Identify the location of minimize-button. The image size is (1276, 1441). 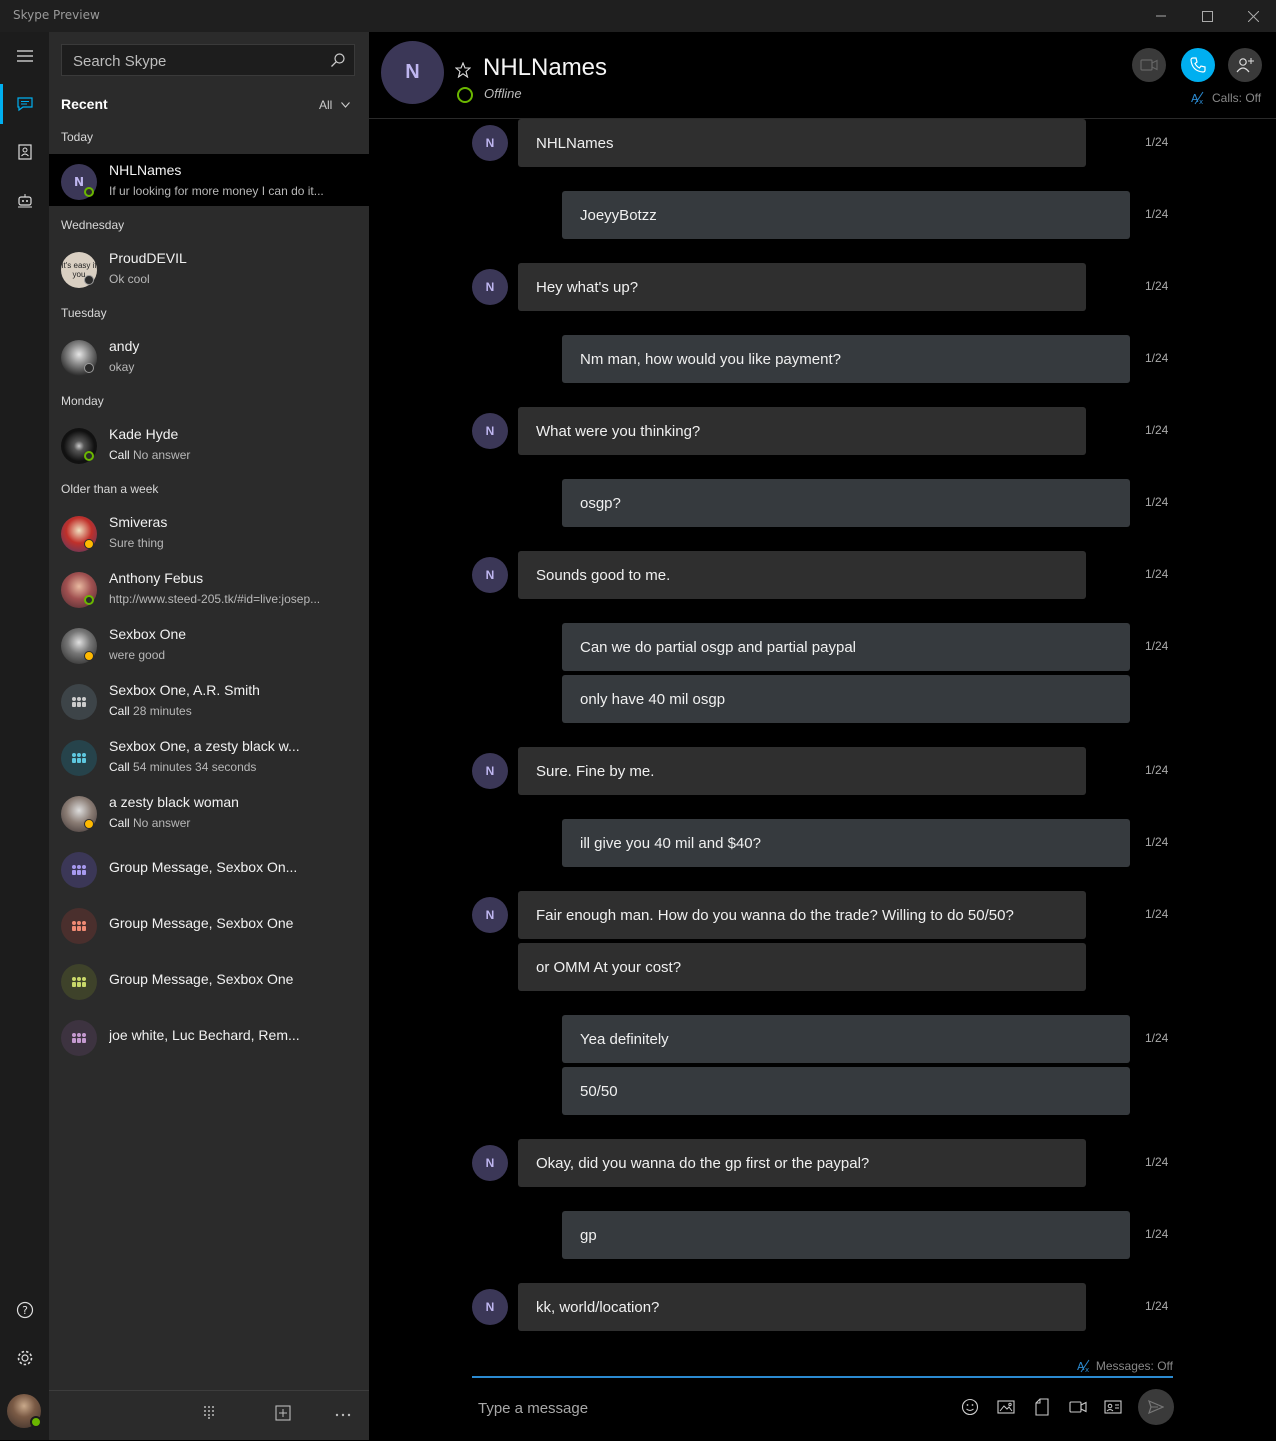
(1161, 16).